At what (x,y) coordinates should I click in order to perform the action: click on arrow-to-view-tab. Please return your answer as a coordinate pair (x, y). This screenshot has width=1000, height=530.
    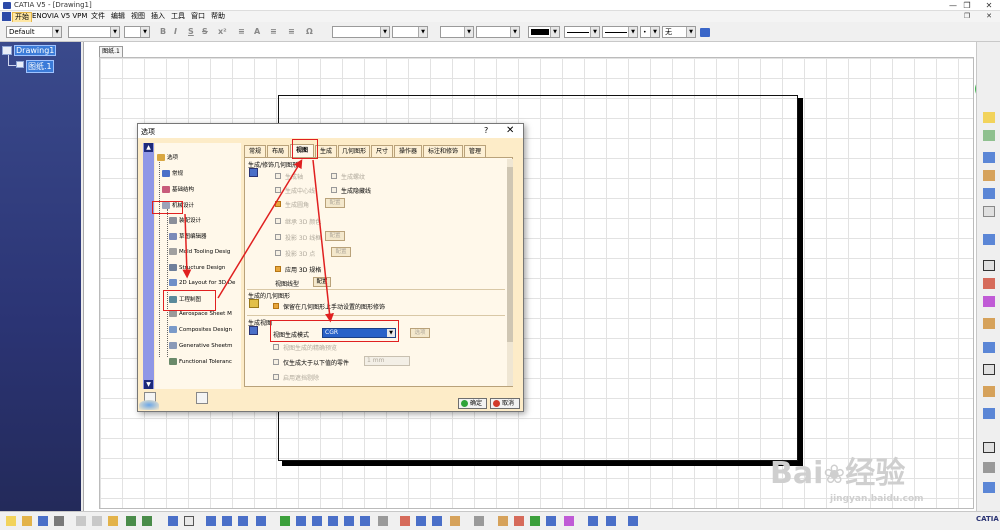
    Looking at the image, I should click on (260, 229).